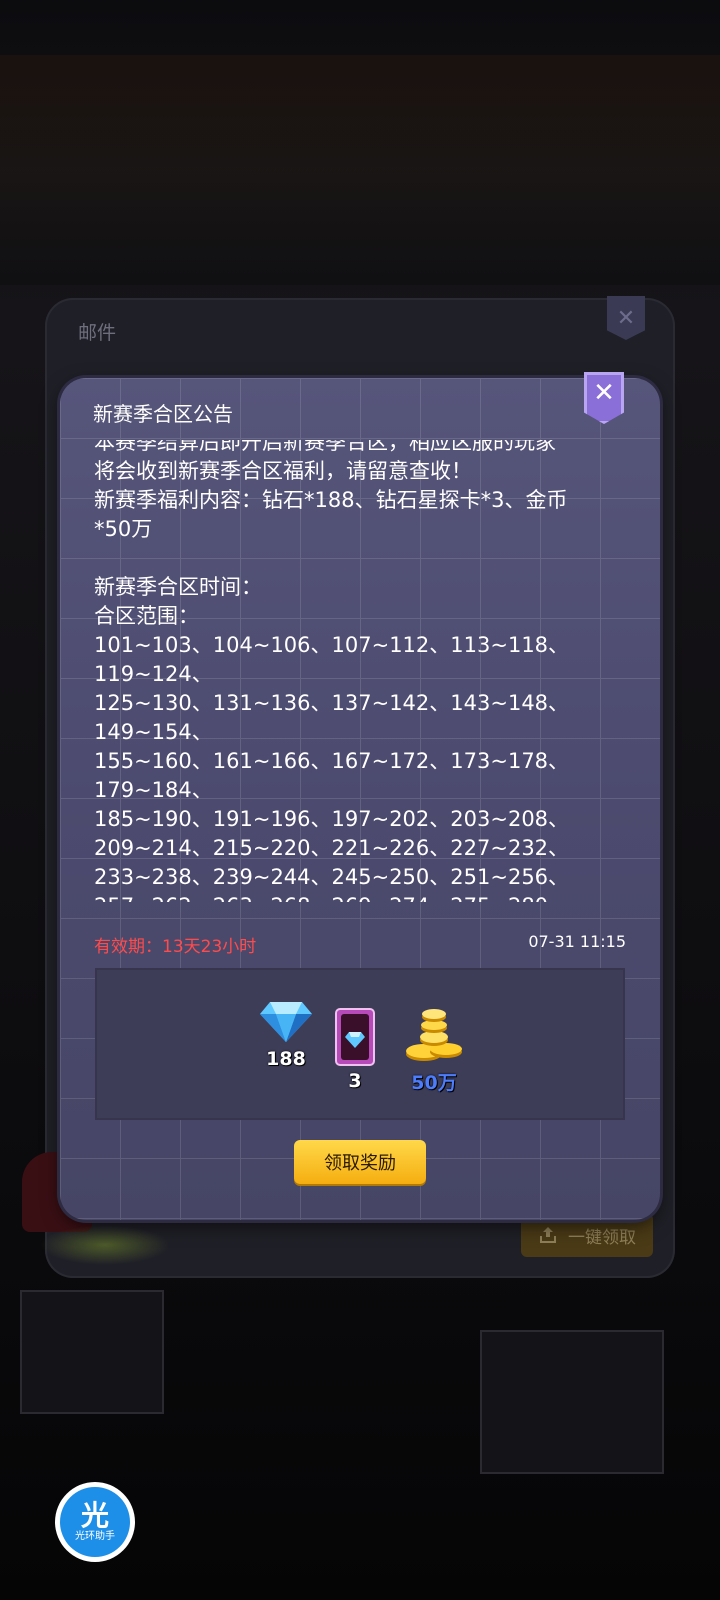 The image size is (720, 1600). Describe the element at coordinates (602, 1237) in the screenshot. I see `claim-all-label: 一键领取` at that location.